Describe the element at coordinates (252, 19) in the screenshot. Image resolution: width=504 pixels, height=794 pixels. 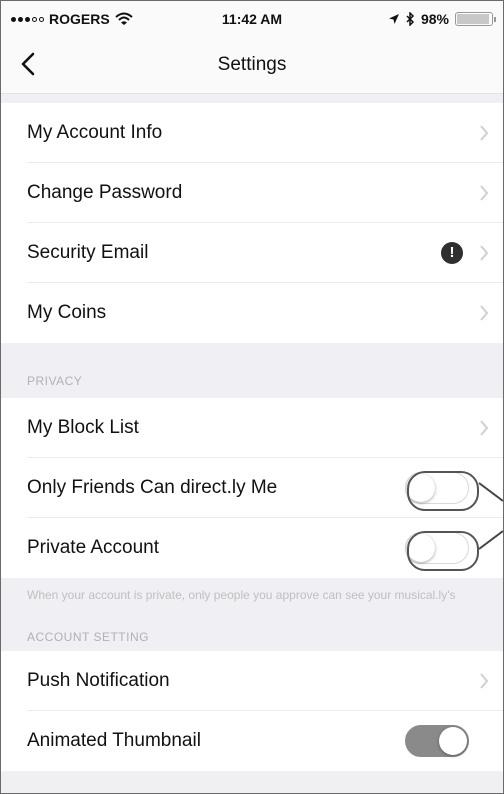
I see `status-bar: ROGERS 11:42 AM 98%` at that location.